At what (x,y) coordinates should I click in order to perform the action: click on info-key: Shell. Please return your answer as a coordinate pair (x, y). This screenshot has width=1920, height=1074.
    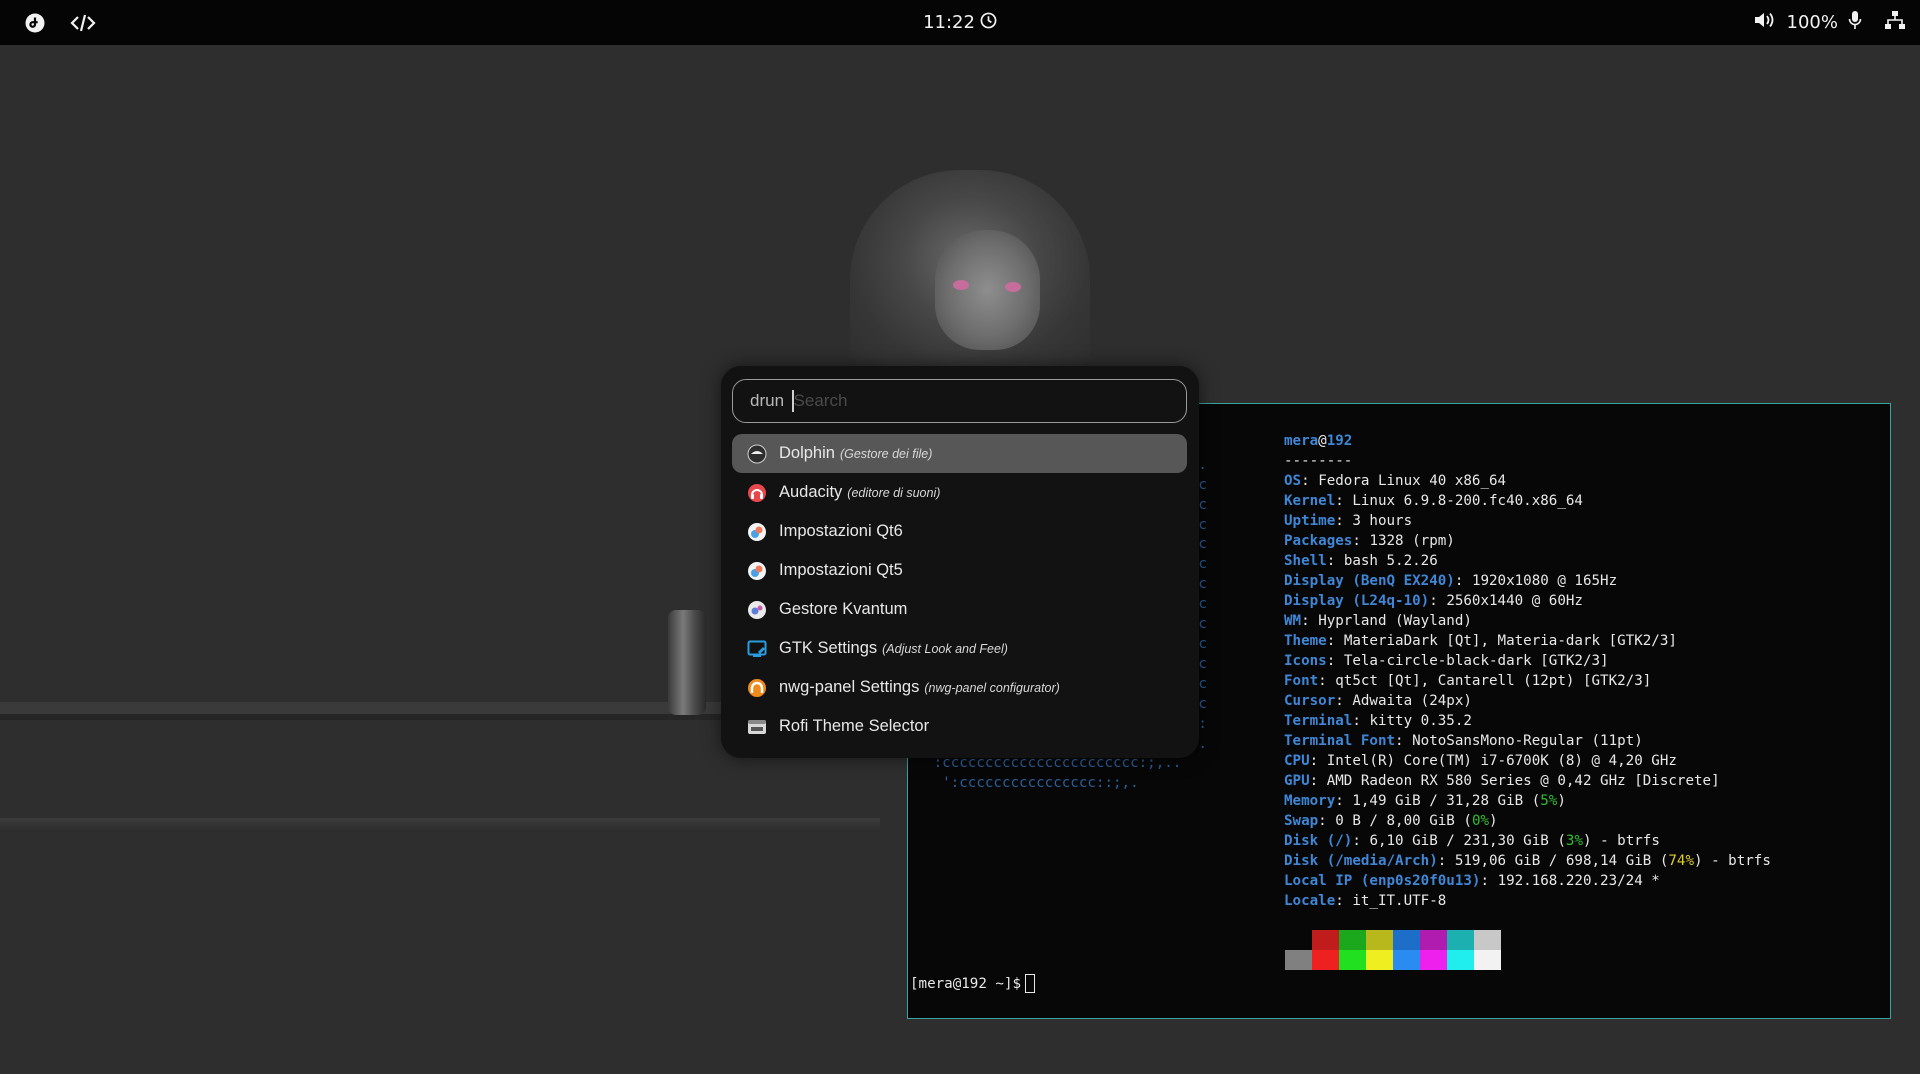
    Looking at the image, I should click on (1305, 561).